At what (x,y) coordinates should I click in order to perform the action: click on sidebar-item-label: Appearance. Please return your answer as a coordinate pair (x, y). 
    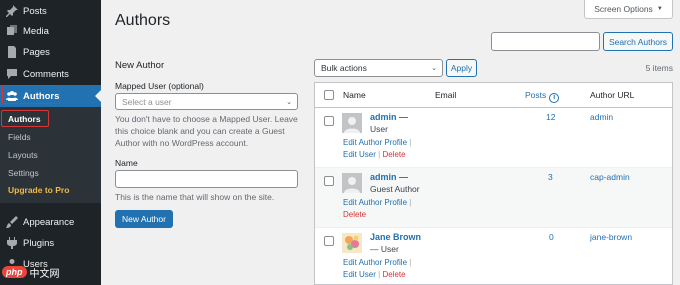
    Looking at the image, I should click on (49, 222).